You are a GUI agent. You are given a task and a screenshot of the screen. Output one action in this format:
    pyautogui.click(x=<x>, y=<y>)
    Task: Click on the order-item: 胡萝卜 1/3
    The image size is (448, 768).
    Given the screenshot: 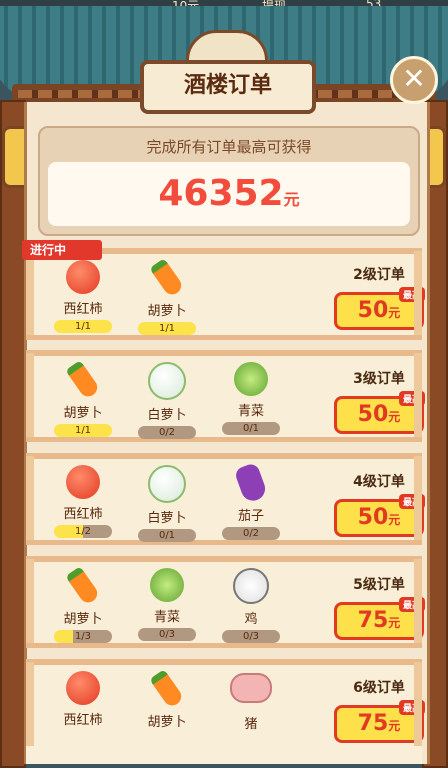 What is the action you would take?
    pyautogui.click(x=83, y=604)
    